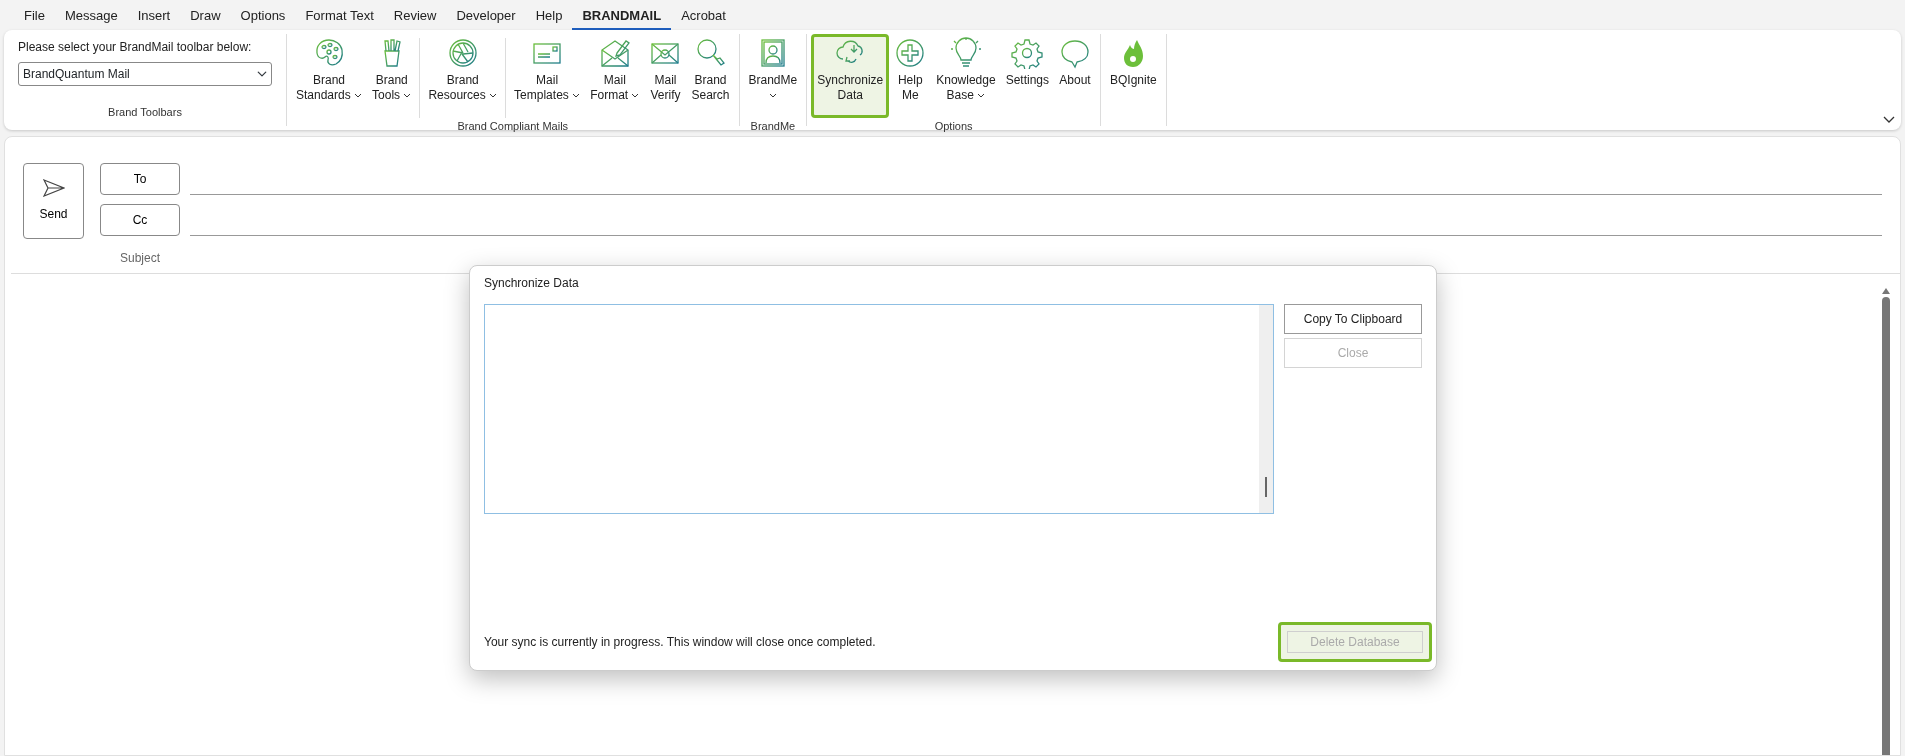 The height and width of the screenshot is (756, 1905). Describe the element at coordinates (1075, 76) in the screenshot. I see `ribbon-button: About` at that location.